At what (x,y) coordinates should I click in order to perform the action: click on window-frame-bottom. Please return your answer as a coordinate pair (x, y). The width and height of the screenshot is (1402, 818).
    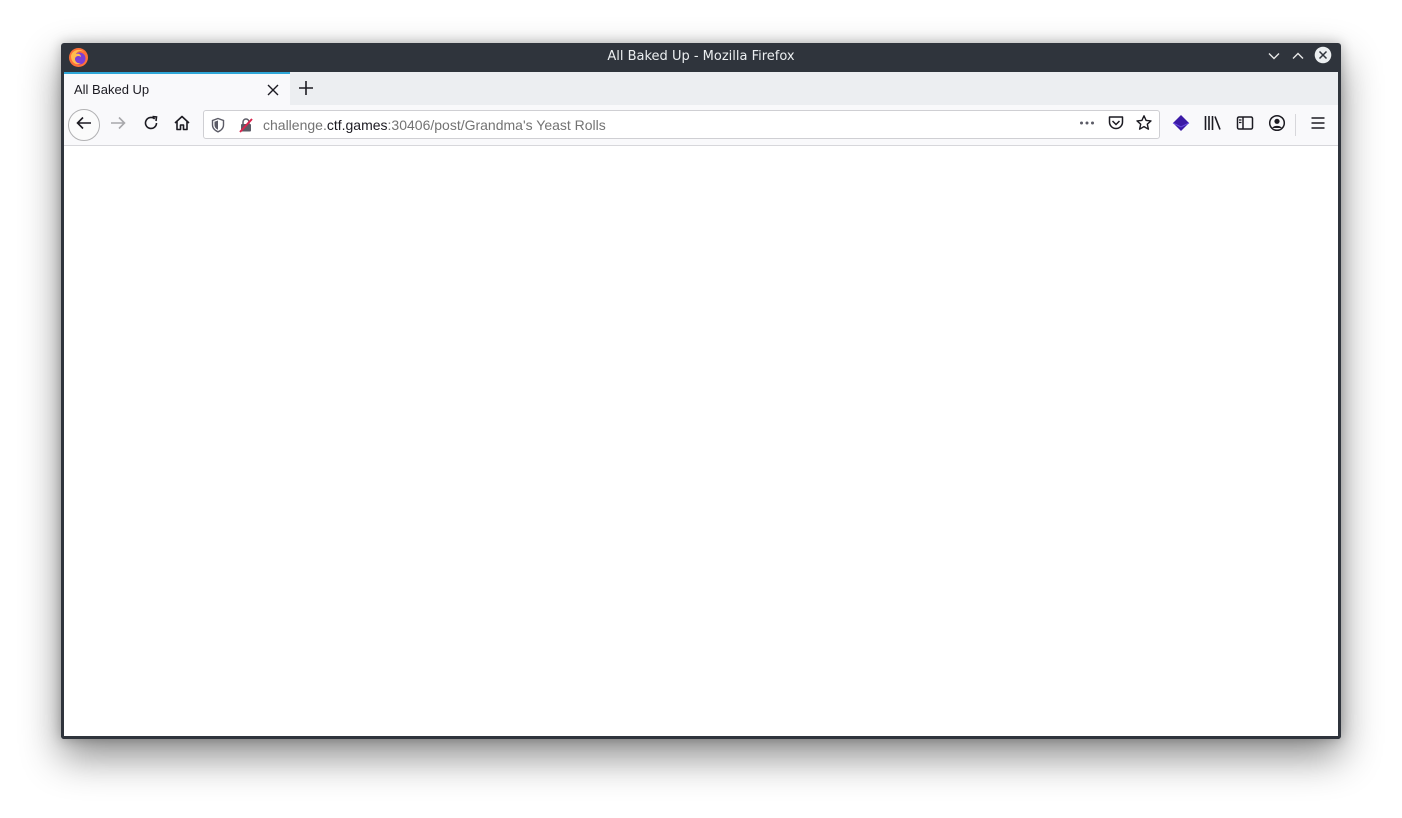
    Looking at the image, I should click on (701, 737).